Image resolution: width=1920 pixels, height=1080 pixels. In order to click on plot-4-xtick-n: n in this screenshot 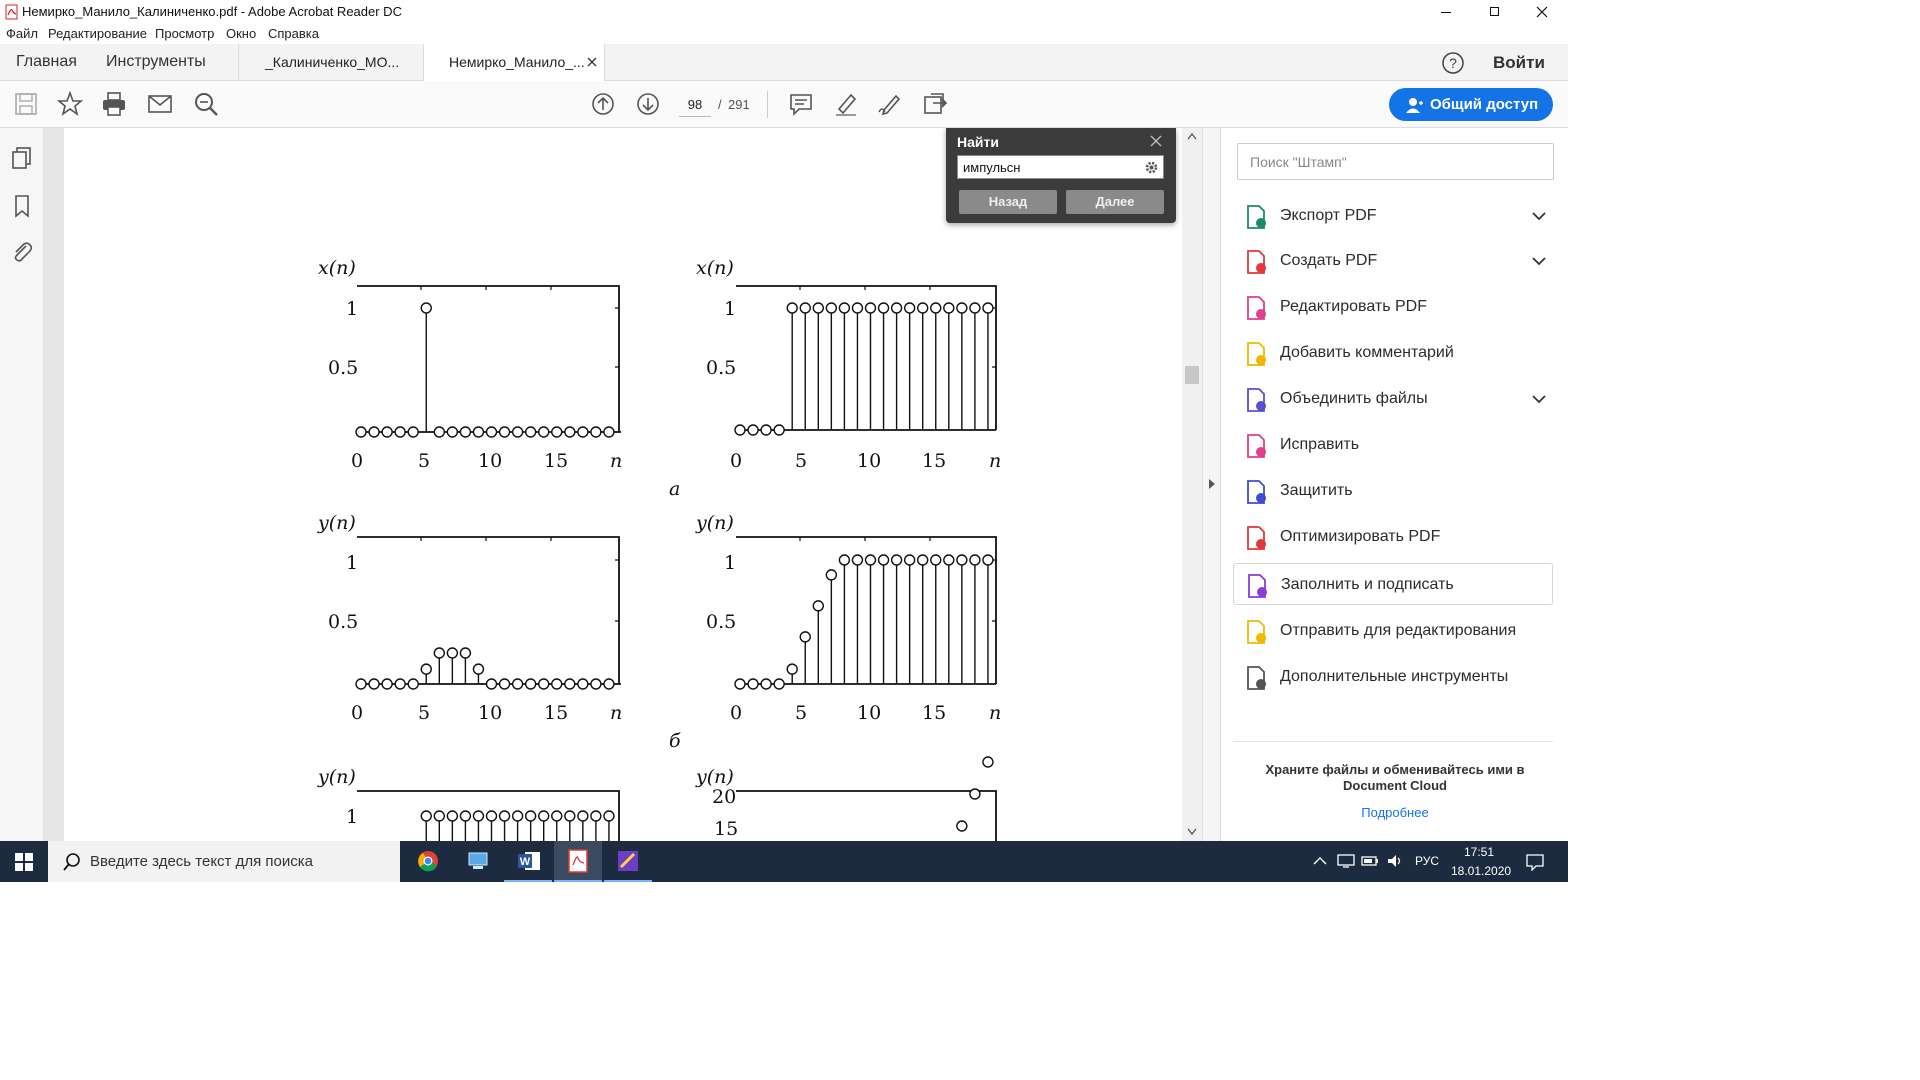, I will do `click(995, 713)`.